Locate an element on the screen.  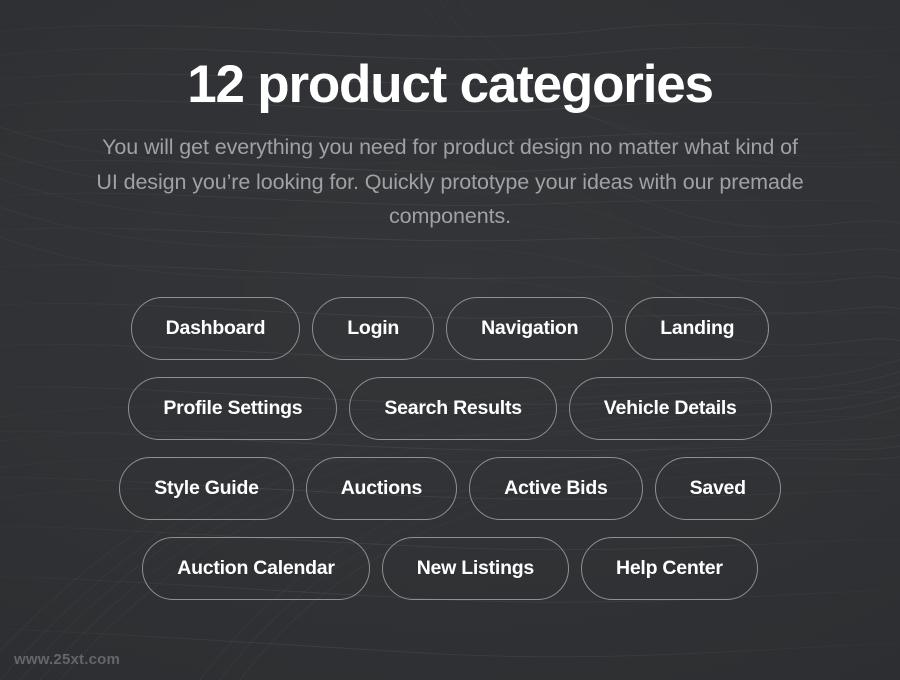
category-pill-label: Landing is located at coordinates (697, 328).